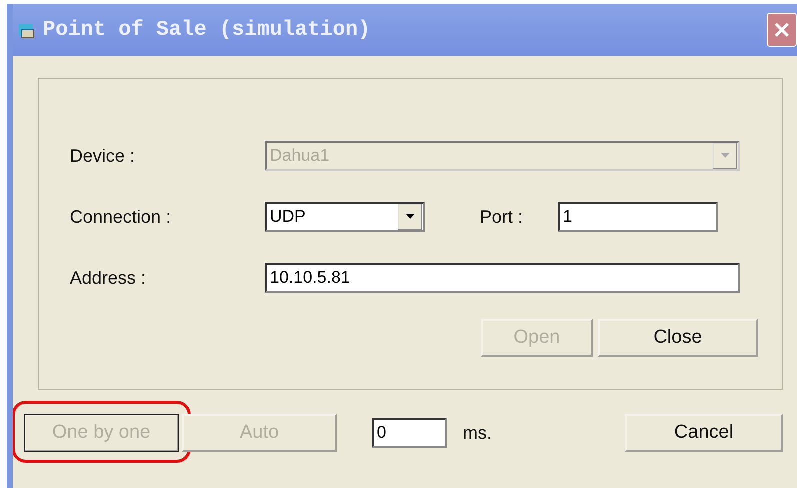 This screenshot has width=797, height=488. Describe the element at coordinates (638, 217) in the screenshot. I see `input-field: 1` at that location.